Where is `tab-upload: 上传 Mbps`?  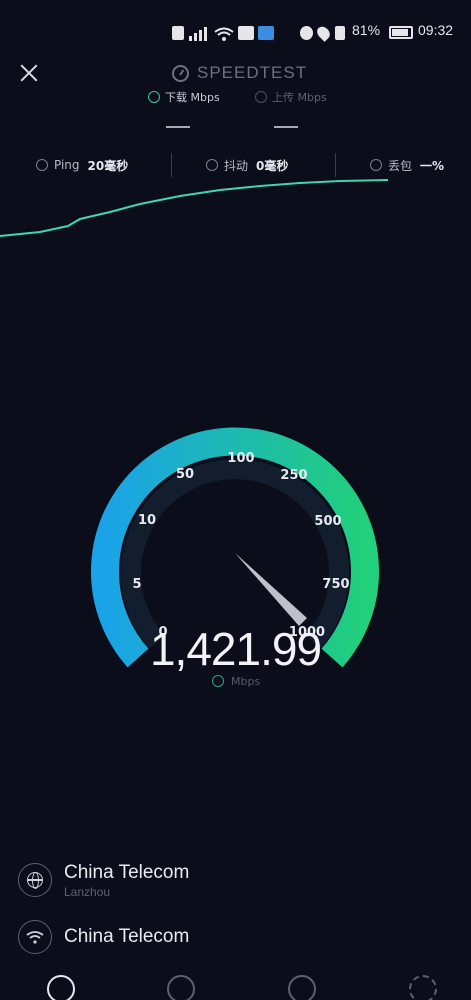
tab-upload: 上传 Mbps is located at coordinates (291, 97).